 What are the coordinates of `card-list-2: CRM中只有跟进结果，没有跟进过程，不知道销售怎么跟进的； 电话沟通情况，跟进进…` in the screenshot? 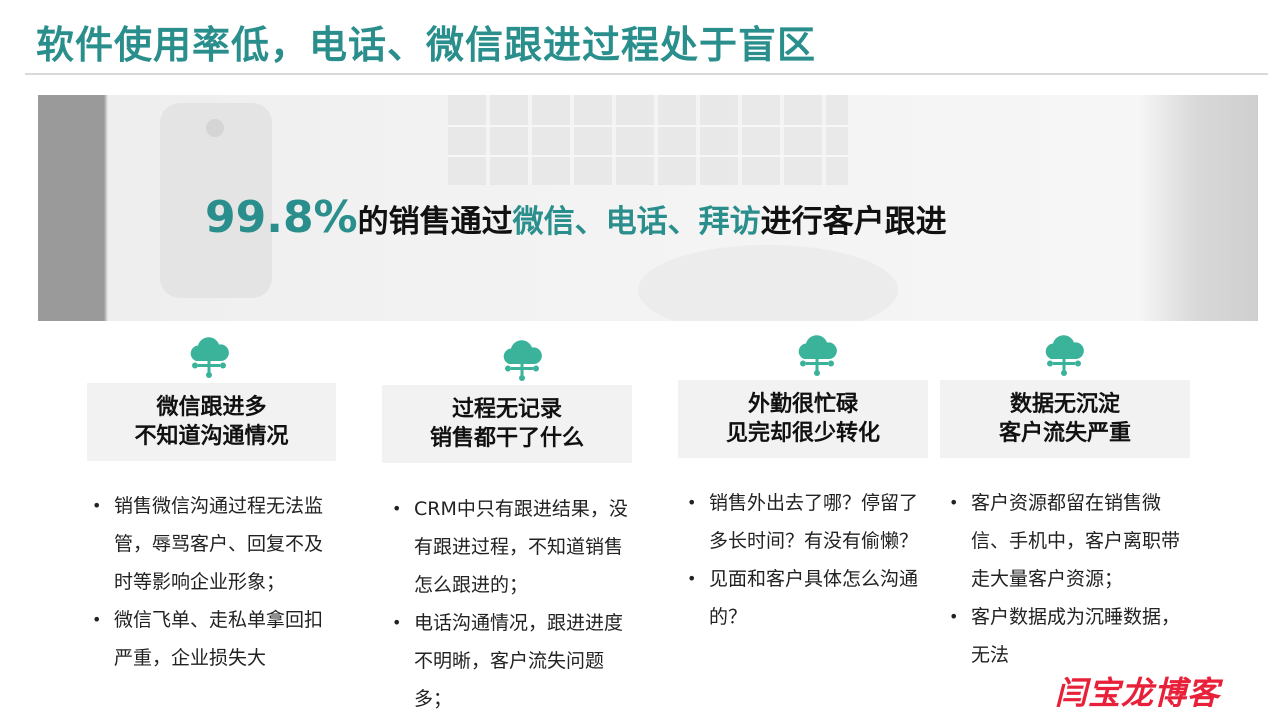 It's located at (512, 604).